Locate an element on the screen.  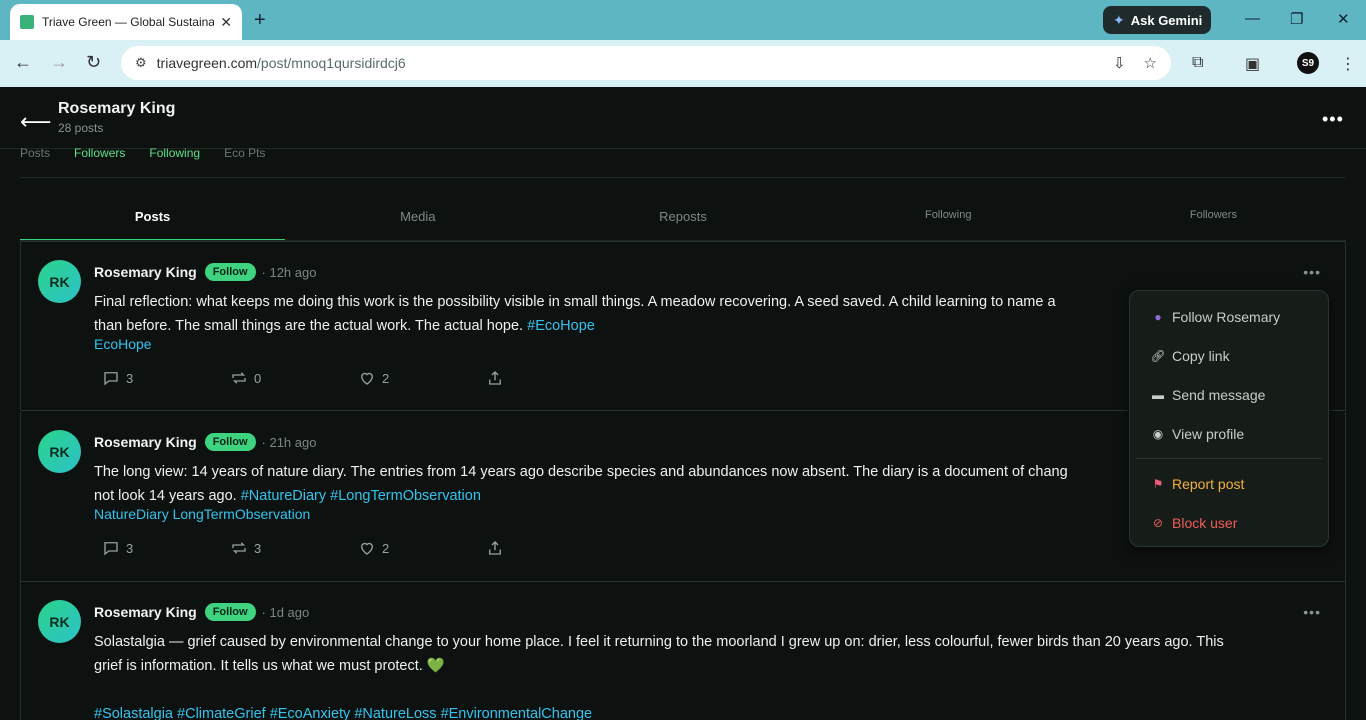
profile-avatar: S9 is located at coordinates (1308, 63).